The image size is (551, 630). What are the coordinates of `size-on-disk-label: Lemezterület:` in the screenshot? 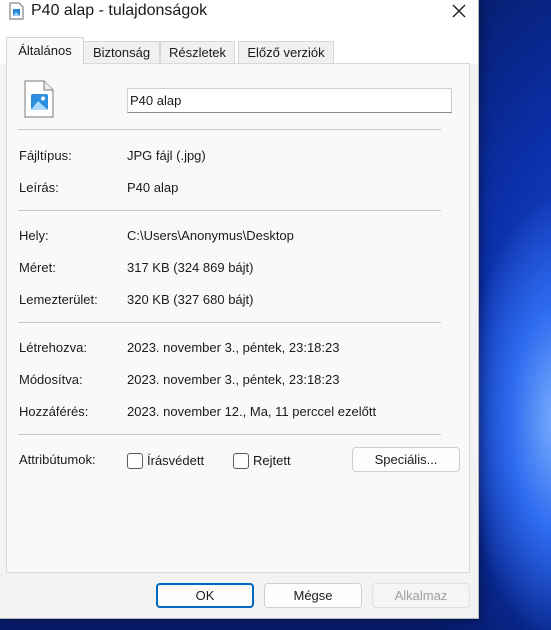 It's located at (58, 299).